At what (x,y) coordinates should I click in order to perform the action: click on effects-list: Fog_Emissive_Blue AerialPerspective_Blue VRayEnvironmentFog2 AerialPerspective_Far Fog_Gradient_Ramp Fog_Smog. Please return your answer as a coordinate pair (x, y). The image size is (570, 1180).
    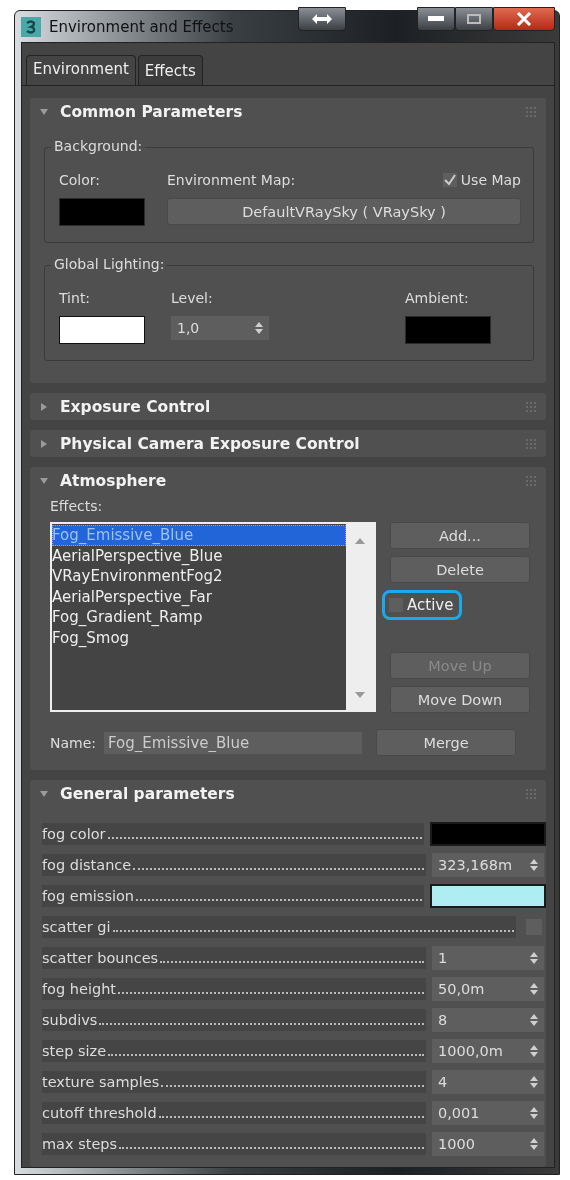
    Looking at the image, I should click on (213, 617).